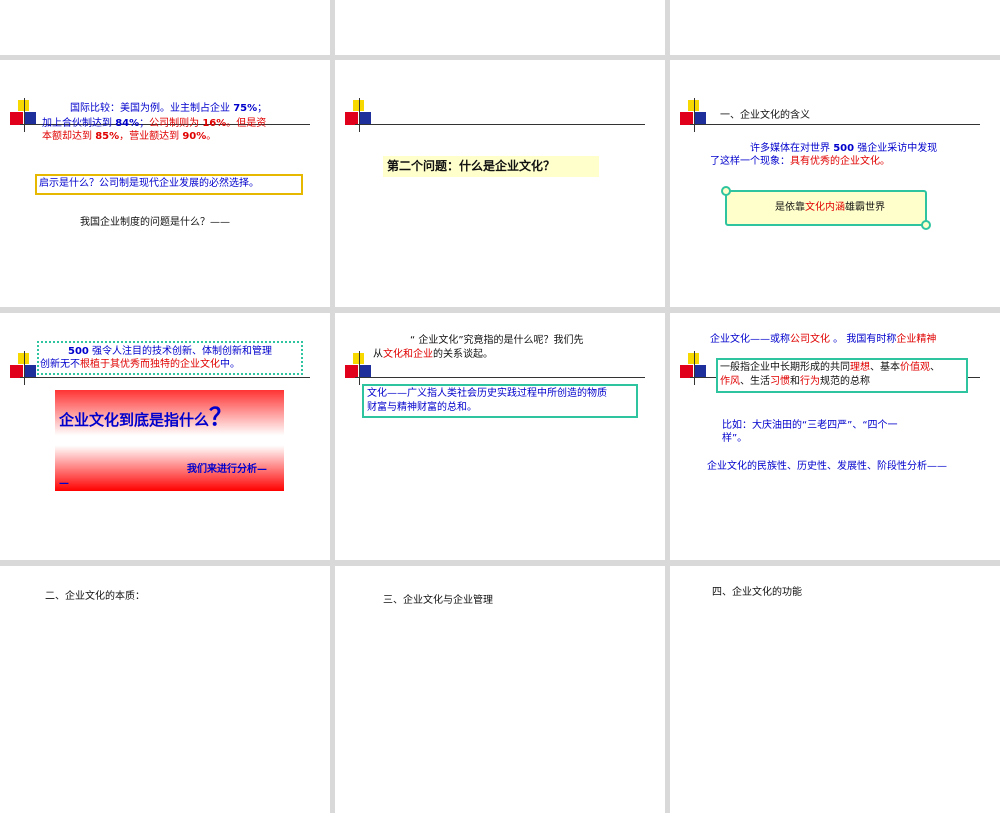 The image size is (1000, 813). Describe the element at coordinates (214, 123) in the screenshot. I see `percent: 16%` at that location.